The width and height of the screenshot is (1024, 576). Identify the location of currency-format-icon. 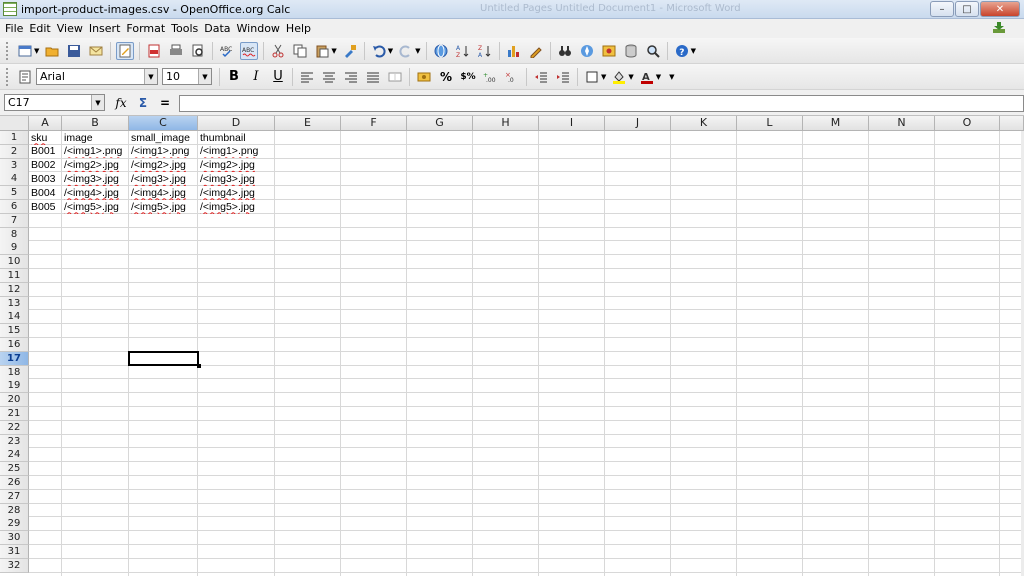
(424, 77).